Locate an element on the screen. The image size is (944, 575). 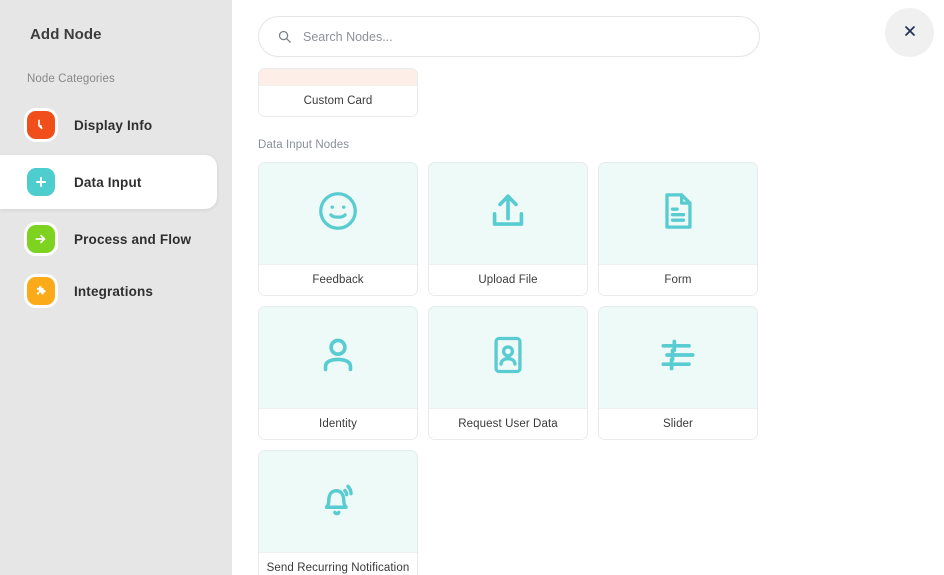
node-card-slider: Slider is located at coordinates (678, 373).